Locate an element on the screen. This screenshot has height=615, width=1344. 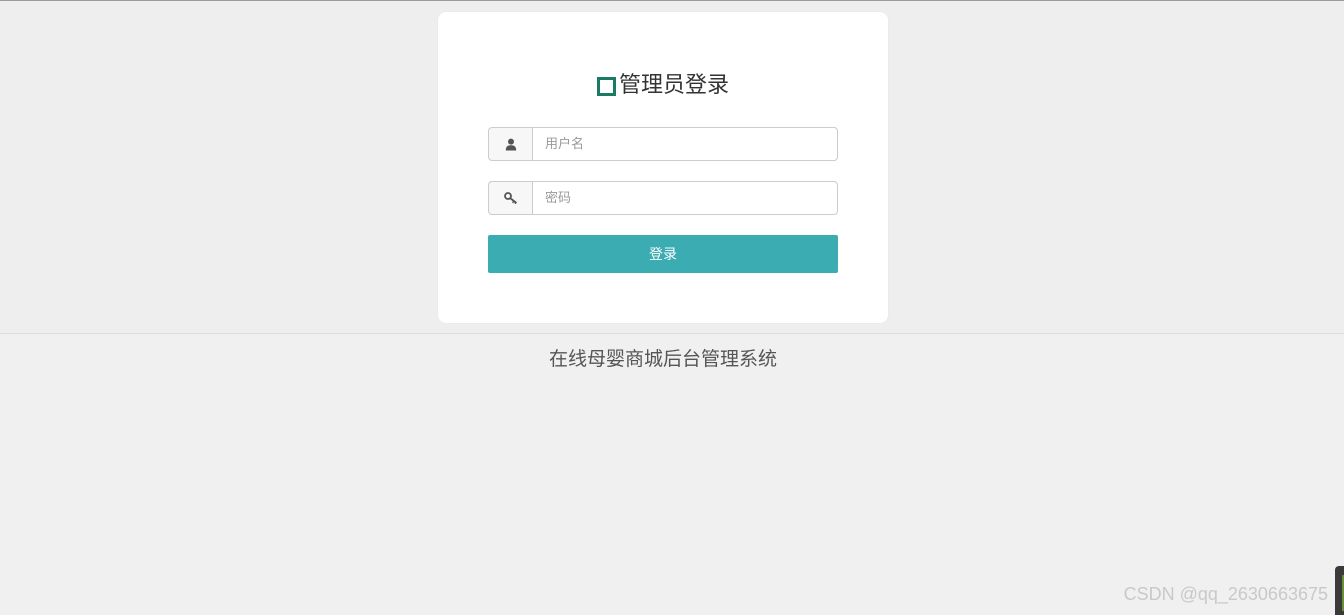
system-name: 在线母婴商城后台管理系统 is located at coordinates (662, 359).